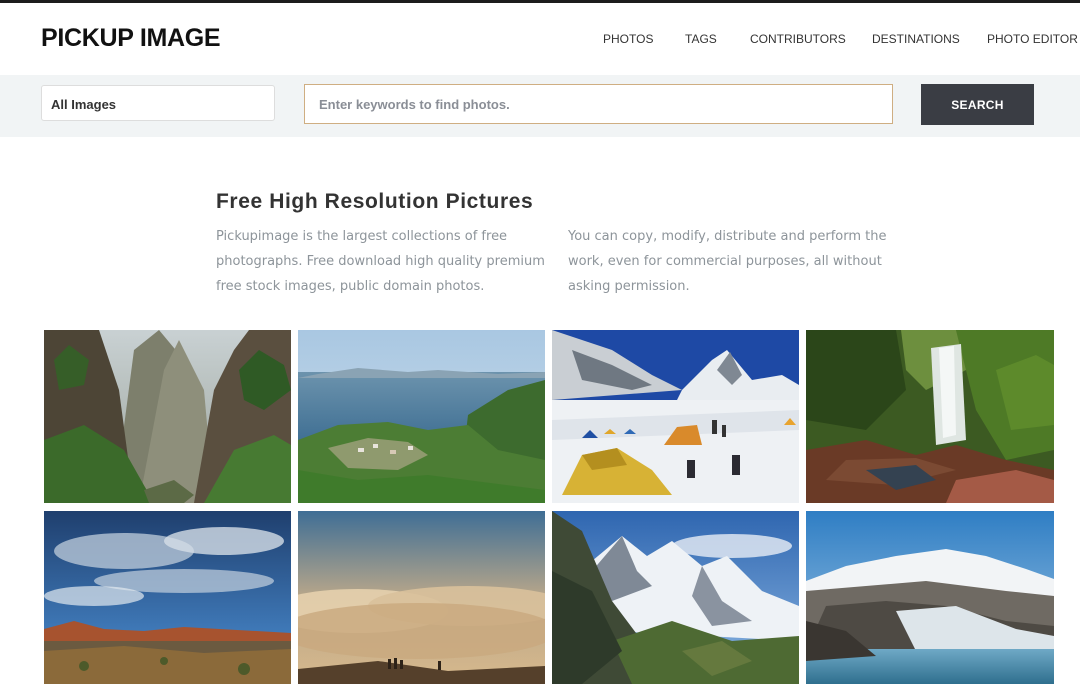 Image resolution: width=1080 pixels, height=686 pixels. What do you see at coordinates (930, 597) in the screenshot?
I see `photo-thumbnail-glacier-lake` at bounding box center [930, 597].